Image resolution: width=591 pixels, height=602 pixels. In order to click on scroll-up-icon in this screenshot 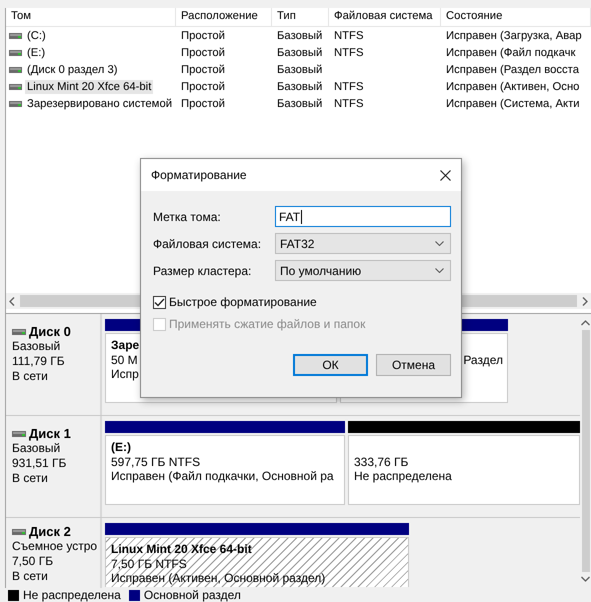, I will do `click(585, 323)`.